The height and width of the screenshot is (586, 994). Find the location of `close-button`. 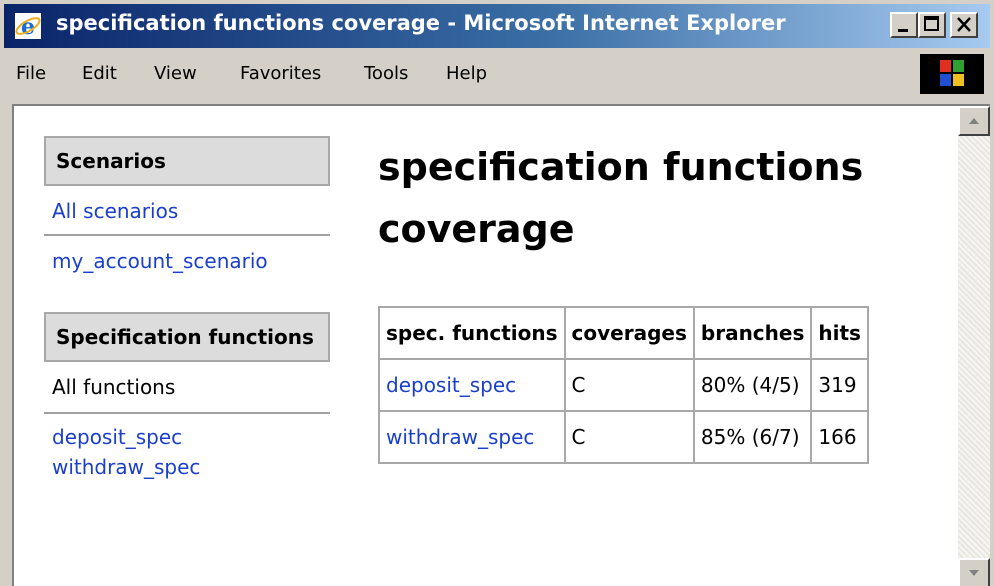

close-button is located at coordinates (964, 25).